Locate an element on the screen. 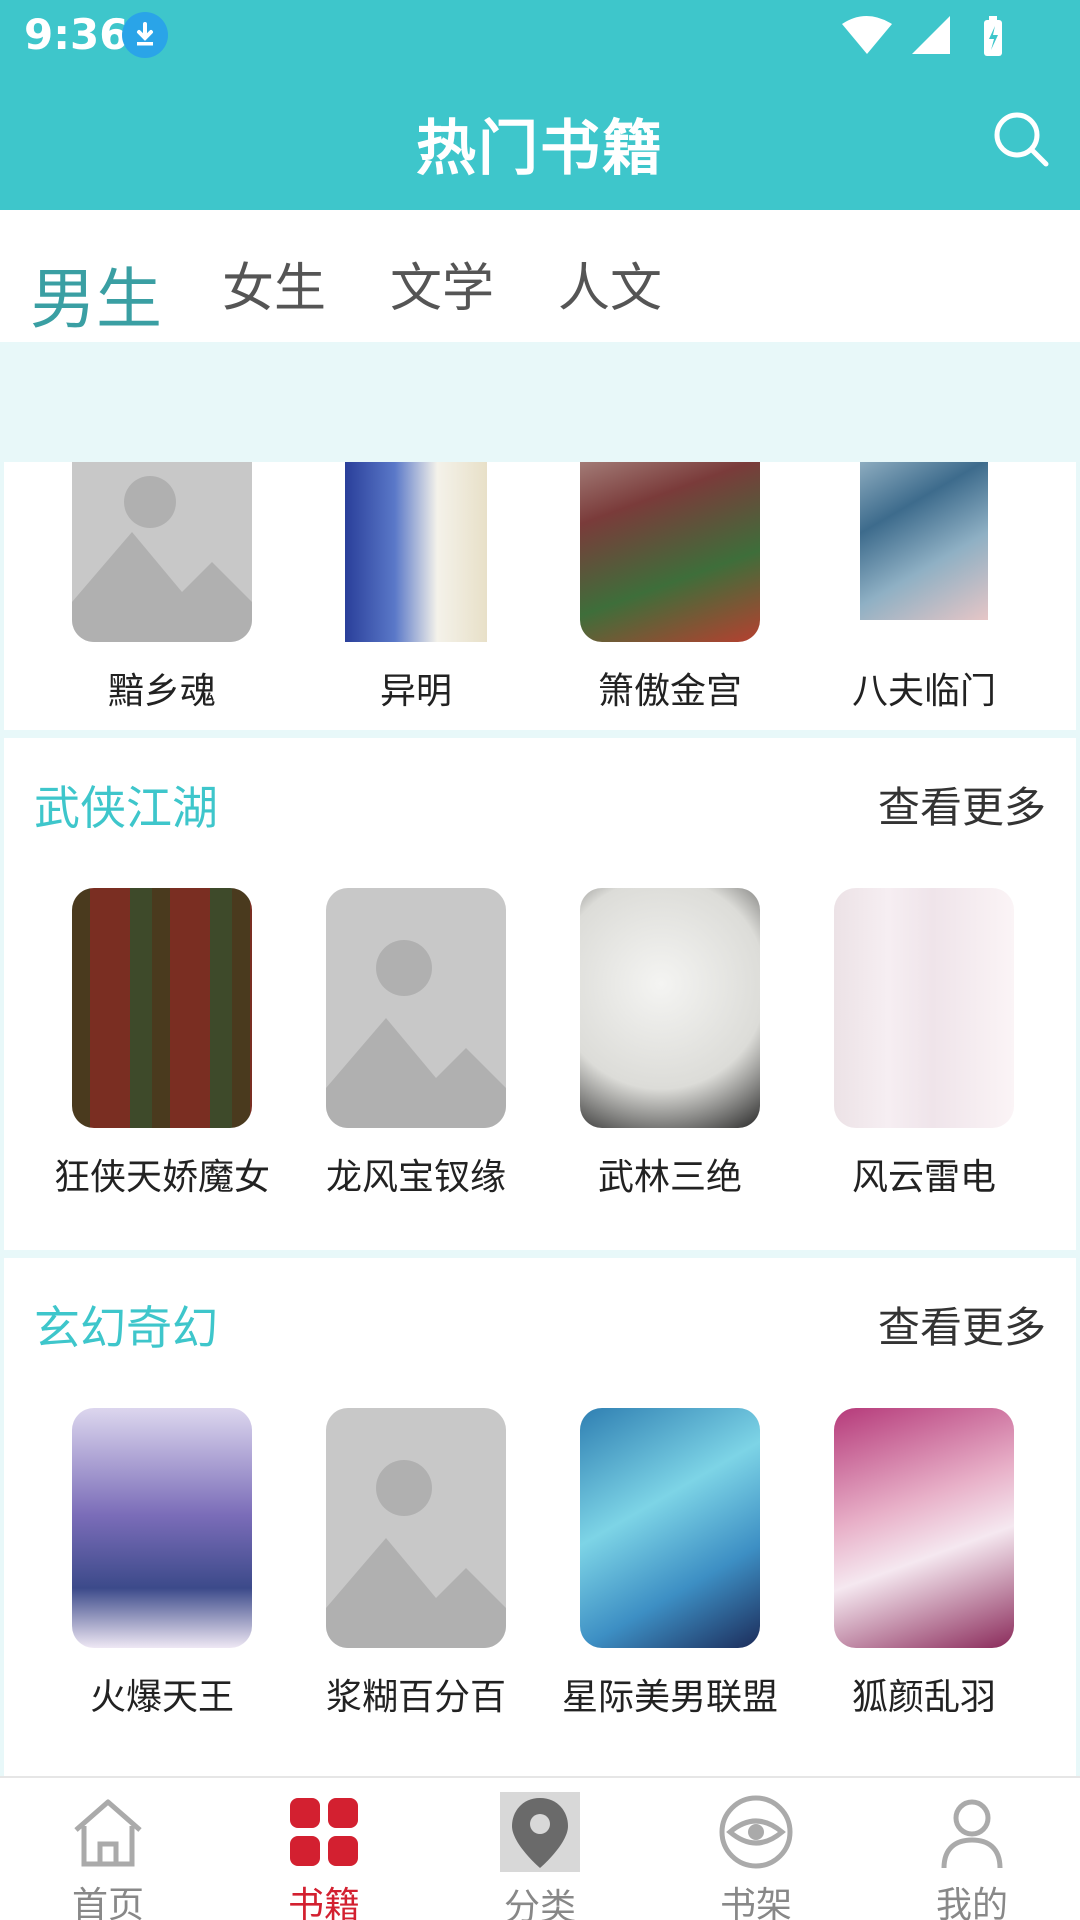 This screenshot has width=1080, height=1920. location-pin-icon is located at coordinates (540, 1832).